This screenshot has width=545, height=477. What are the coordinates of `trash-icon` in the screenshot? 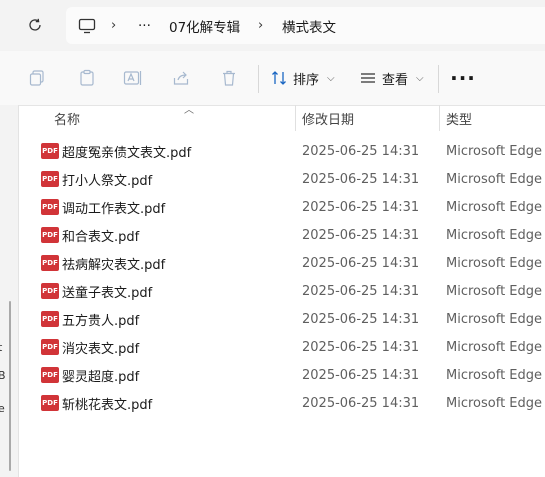 It's located at (229, 78).